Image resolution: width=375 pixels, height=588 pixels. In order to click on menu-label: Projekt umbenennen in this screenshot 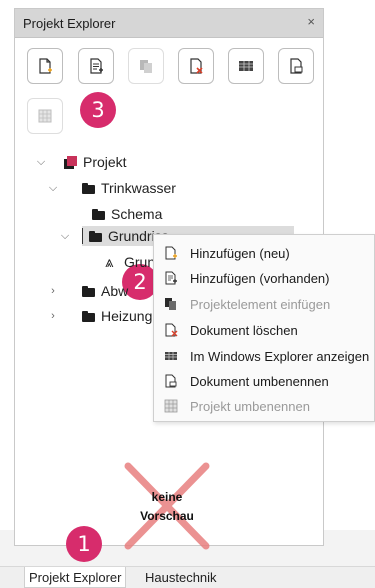, I will do `click(250, 406)`.